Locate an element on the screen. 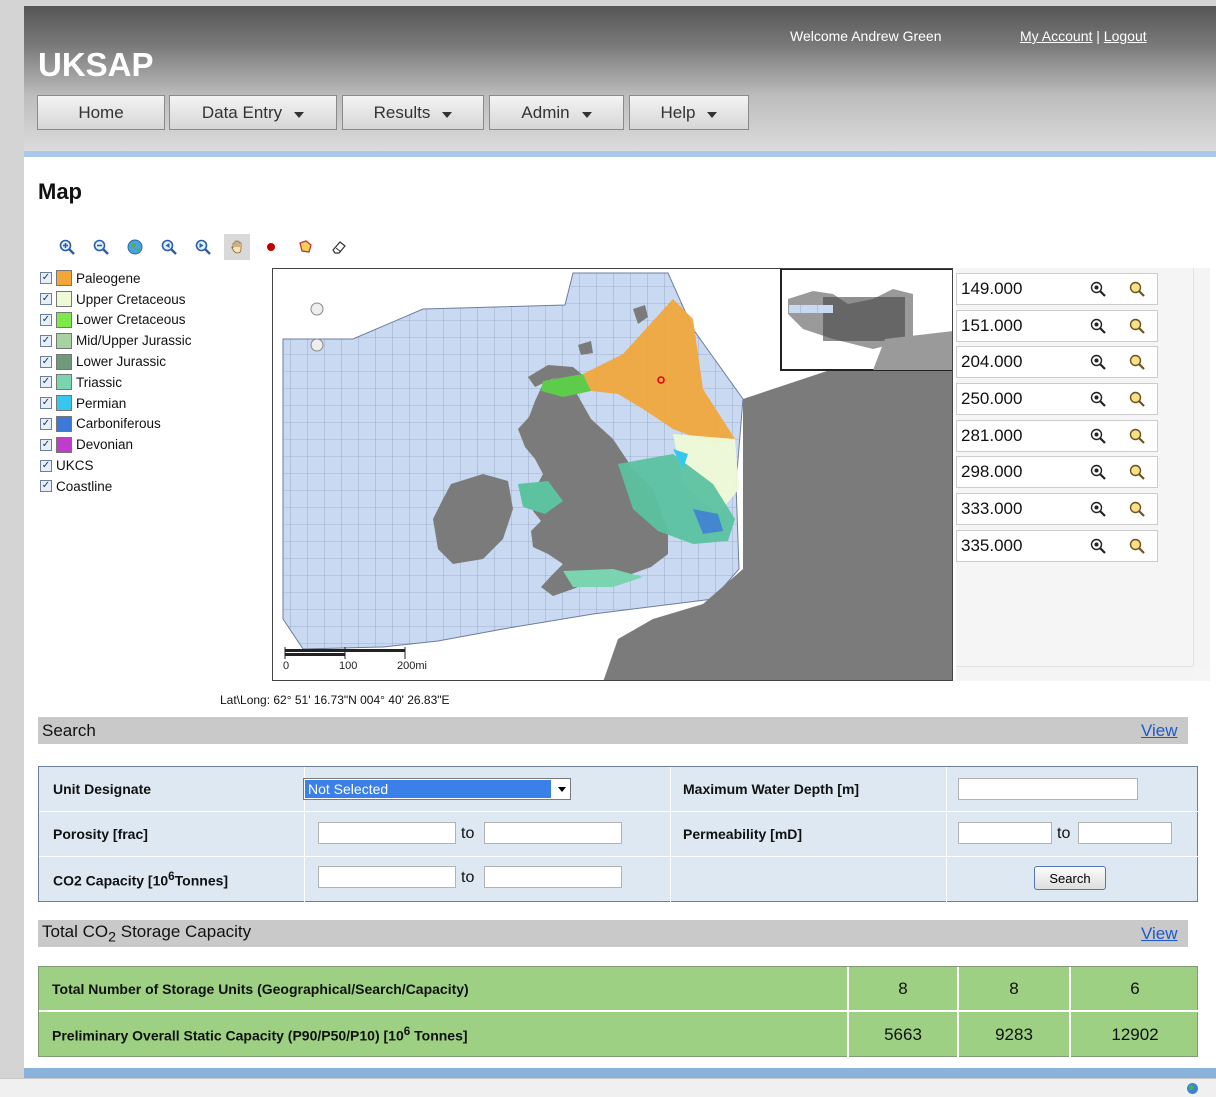  legend-item: ✓ Mid/Upper Jurassic is located at coordinates (155, 340).